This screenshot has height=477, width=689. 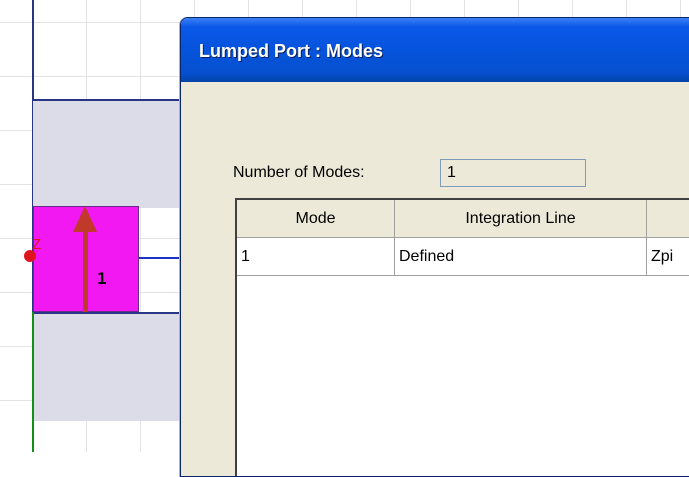 What do you see at coordinates (37, 244) in the screenshot?
I see `axis-z-label: Z` at bounding box center [37, 244].